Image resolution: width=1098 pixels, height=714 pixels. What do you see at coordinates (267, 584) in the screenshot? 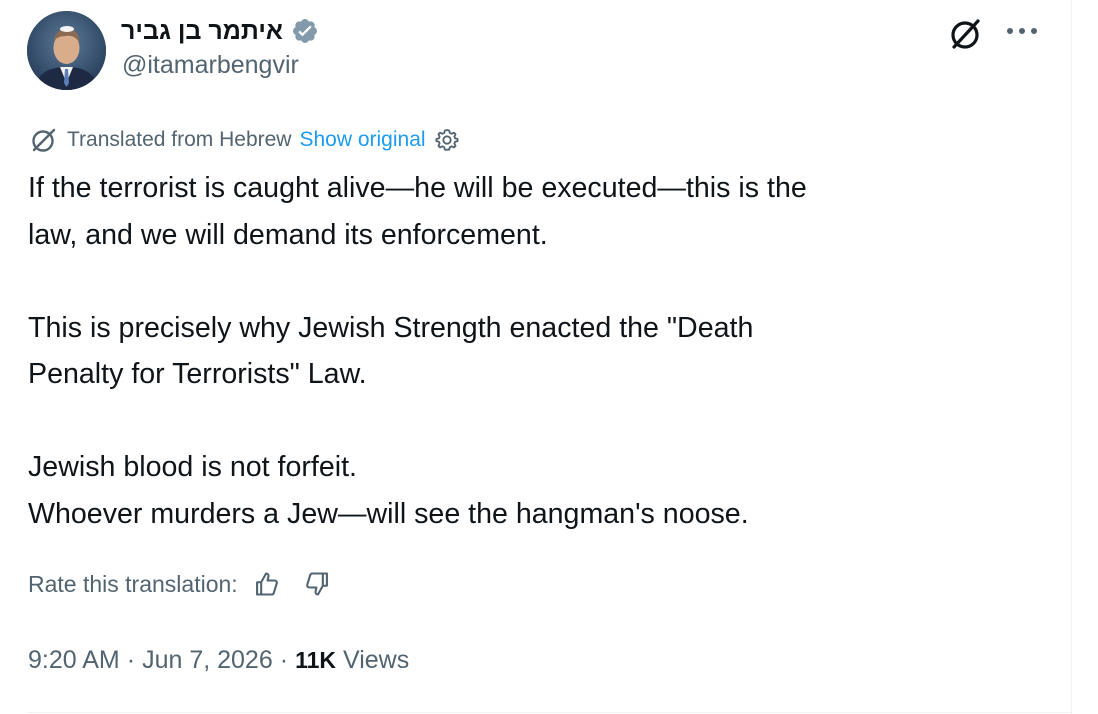
I see `thumbs-up-icon` at bounding box center [267, 584].